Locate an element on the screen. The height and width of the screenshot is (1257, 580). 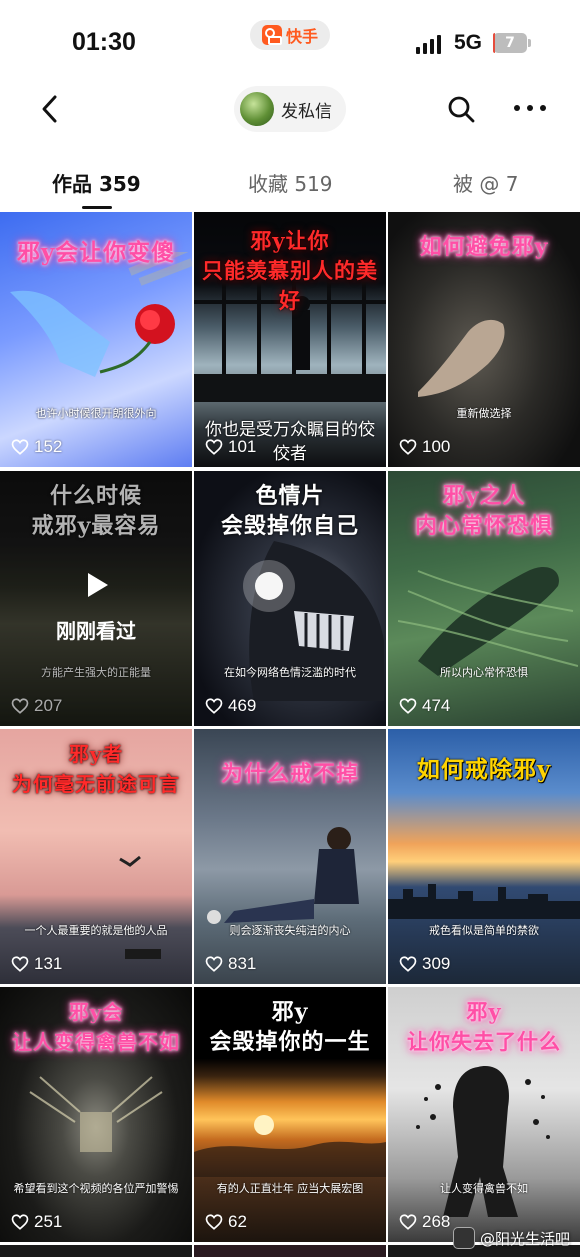
video-title: 色情片 会毁掉你自己 is located at coordinates (289, 511).